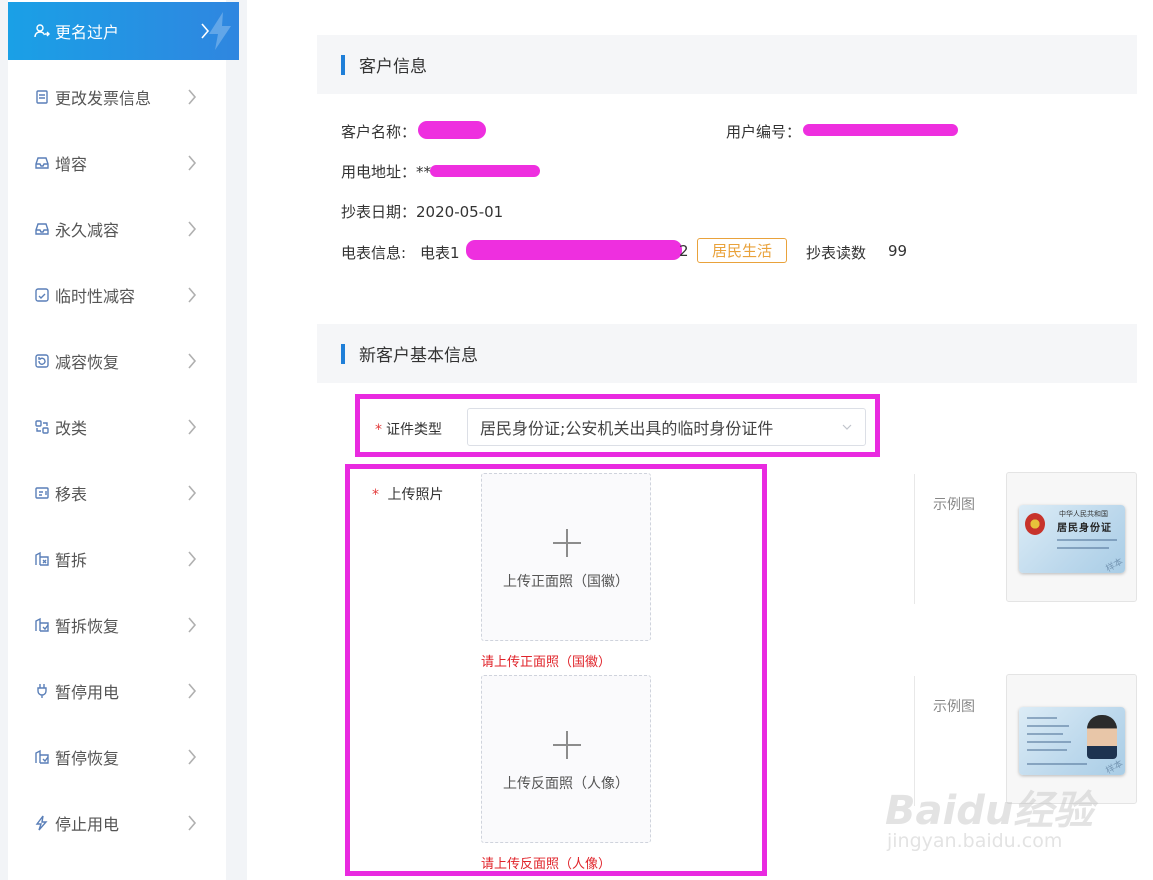  I want to click on sidebar-item-pause-restore: 暂停恢复, so click(117, 757).